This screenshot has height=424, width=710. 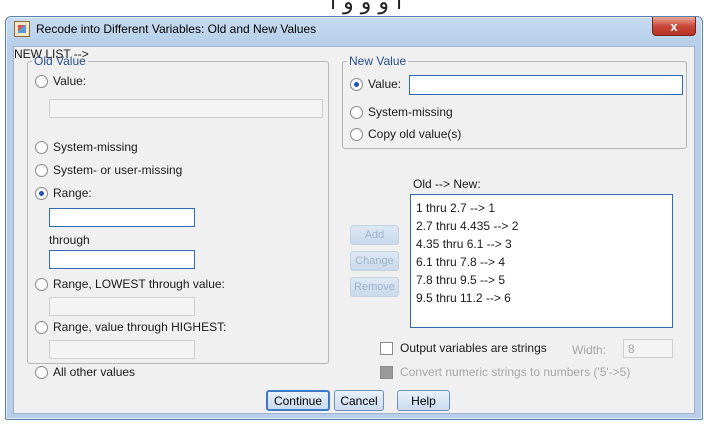 What do you see at coordinates (385, 84) in the screenshot?
I see `new-value-label: Value:` at bounding box center [385, 84].